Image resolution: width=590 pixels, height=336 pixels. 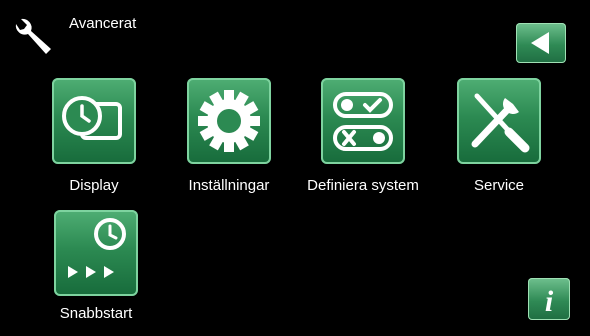 I want to click on display-menu-button, so click(x=94, y=121).